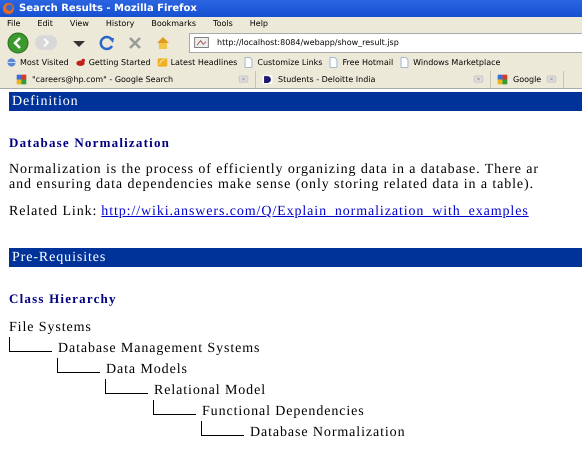  I want to click on bookmark: Most Visited, so click(37, 62).